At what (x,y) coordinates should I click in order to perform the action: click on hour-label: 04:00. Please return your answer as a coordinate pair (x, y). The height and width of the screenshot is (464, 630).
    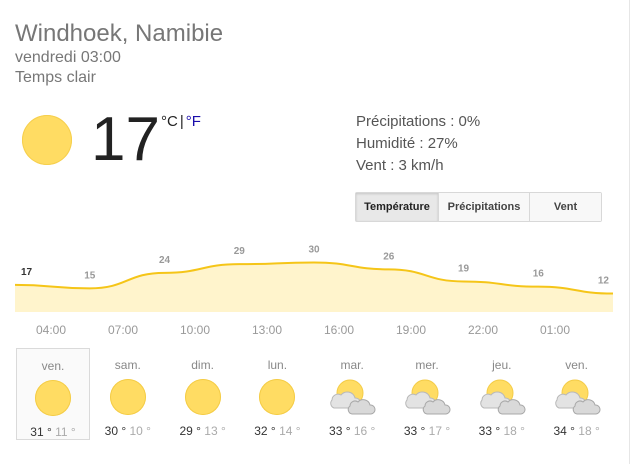
    Looking at the image, I should click on (51, 330).